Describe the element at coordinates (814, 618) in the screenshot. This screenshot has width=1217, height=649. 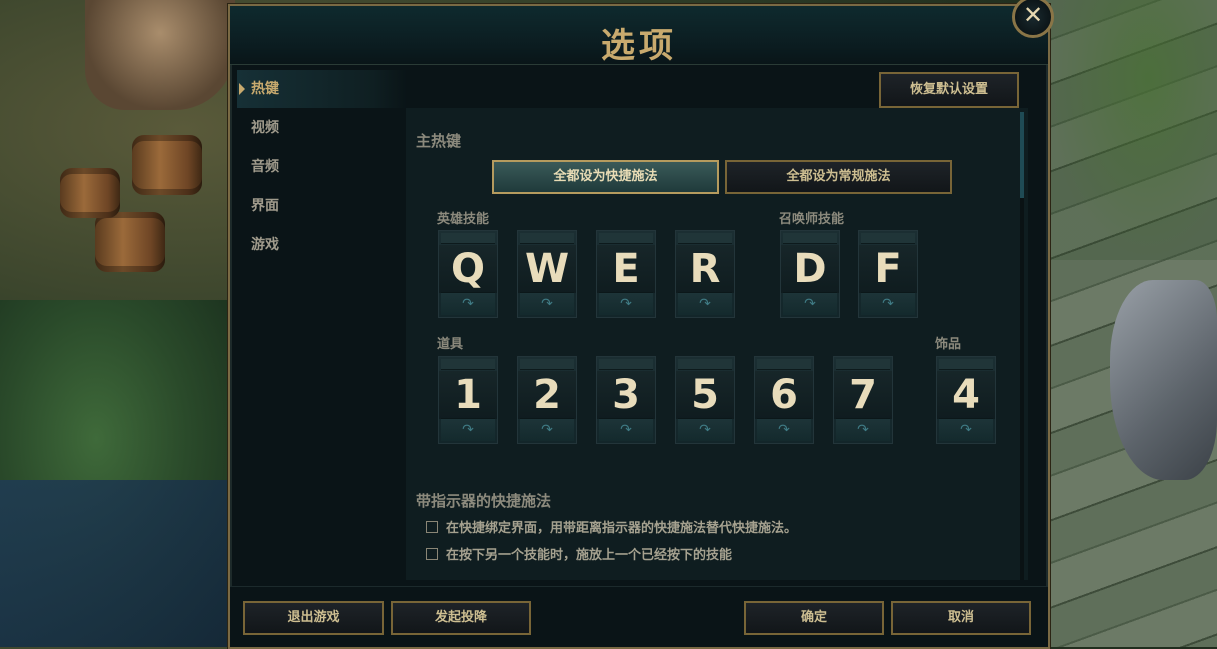
I see `ok-button: 确定` at that location.